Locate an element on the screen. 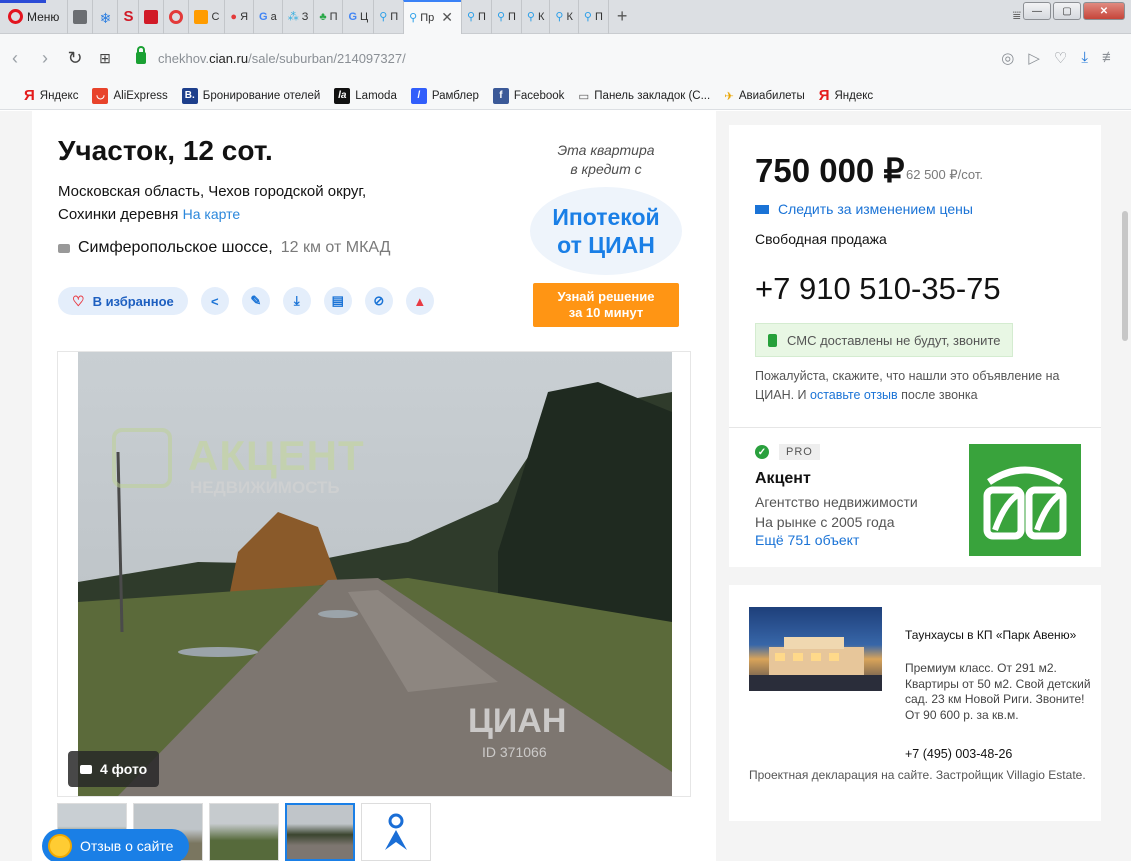 This screenshot has height=861, width=1131. easy-setup-icon: ≢ is located at coordinates (1109, 58).